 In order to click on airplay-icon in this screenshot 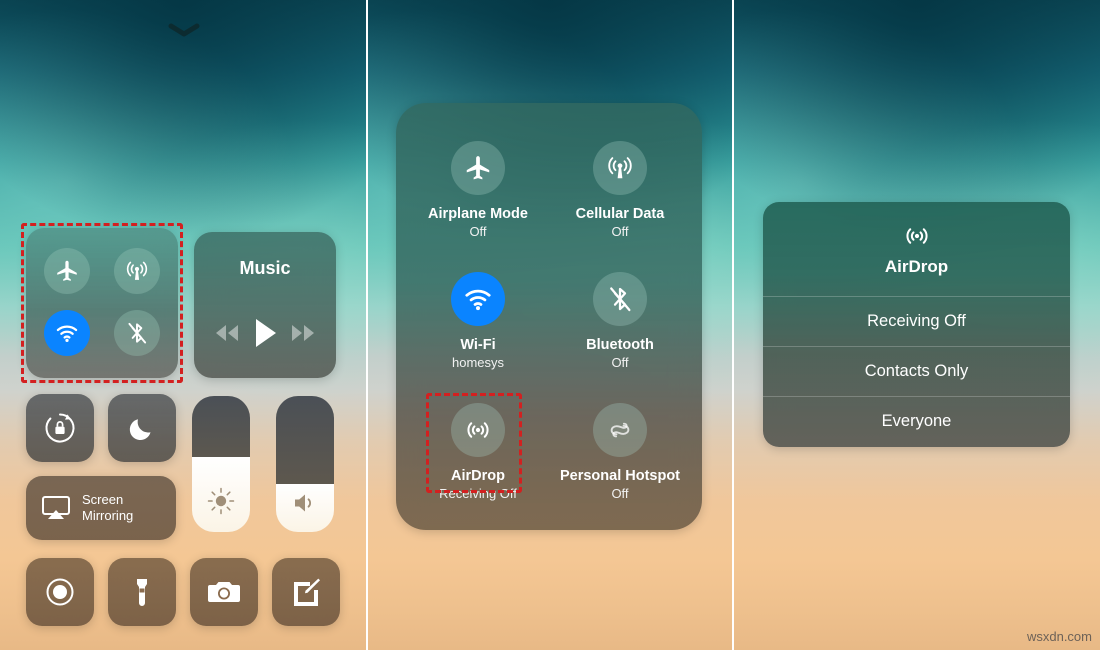, I will do `click(56, 507)`.